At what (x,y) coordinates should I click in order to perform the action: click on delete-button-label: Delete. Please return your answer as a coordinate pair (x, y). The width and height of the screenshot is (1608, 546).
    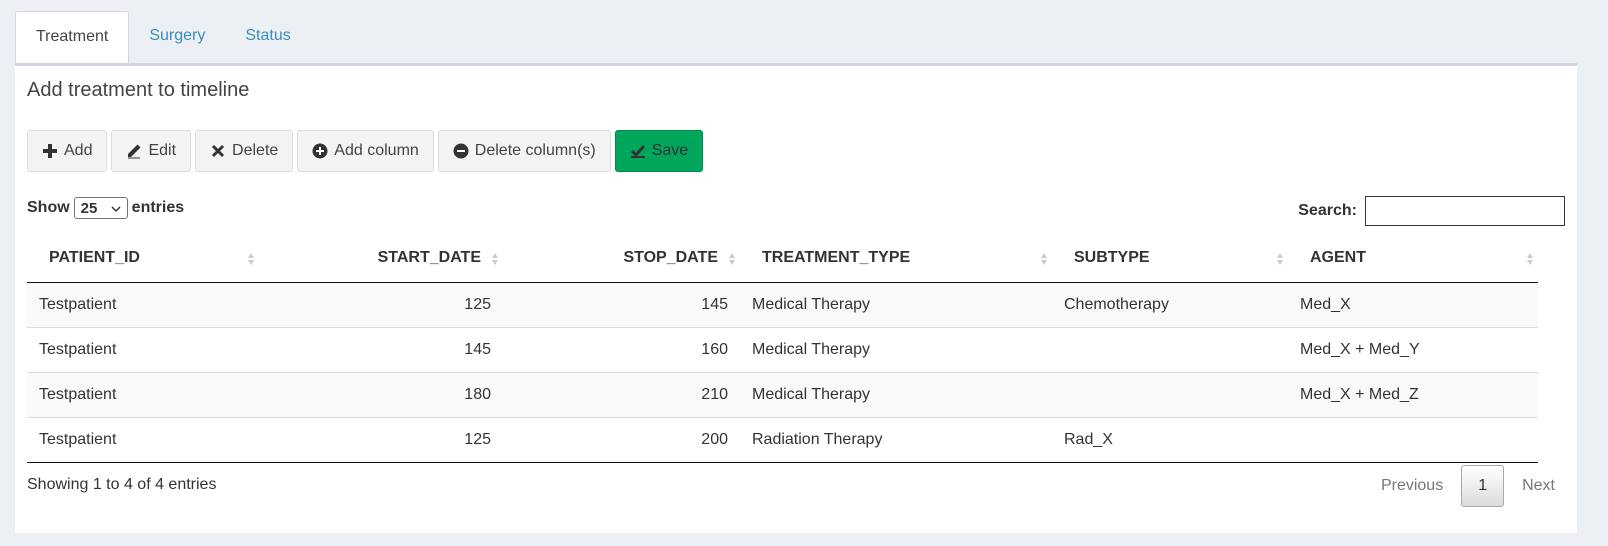
    Looking at the image, I should click on (255, 150).